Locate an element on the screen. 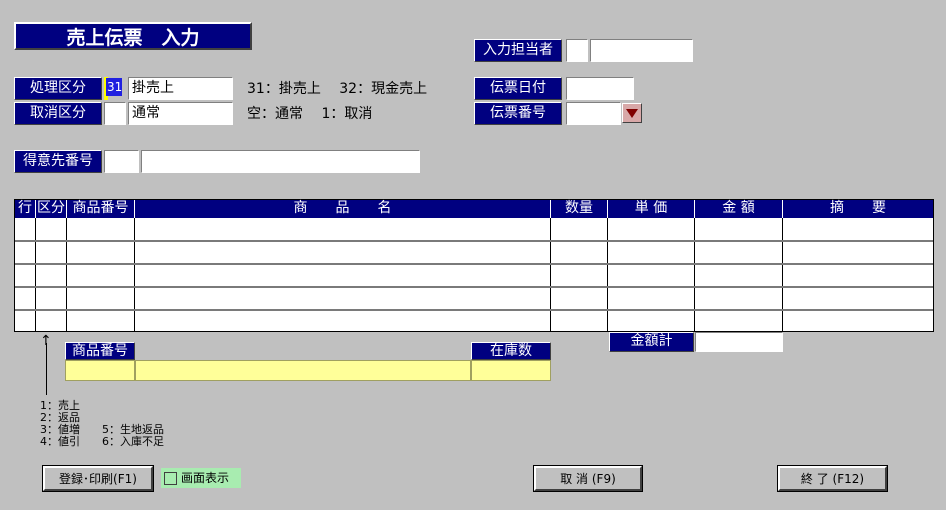 The image size is (946, 510). column-header-quantity: 数量 is located at coordinates (579, 209).